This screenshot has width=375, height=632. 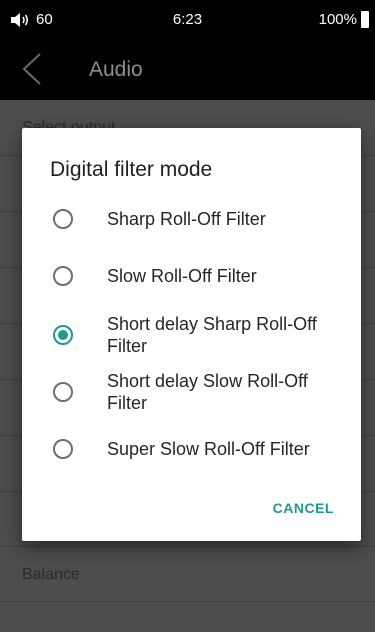 I want to click on option-short-delay-sharp: Short delay Sharp Roll-Off Filter, so click(x=191, y=335).